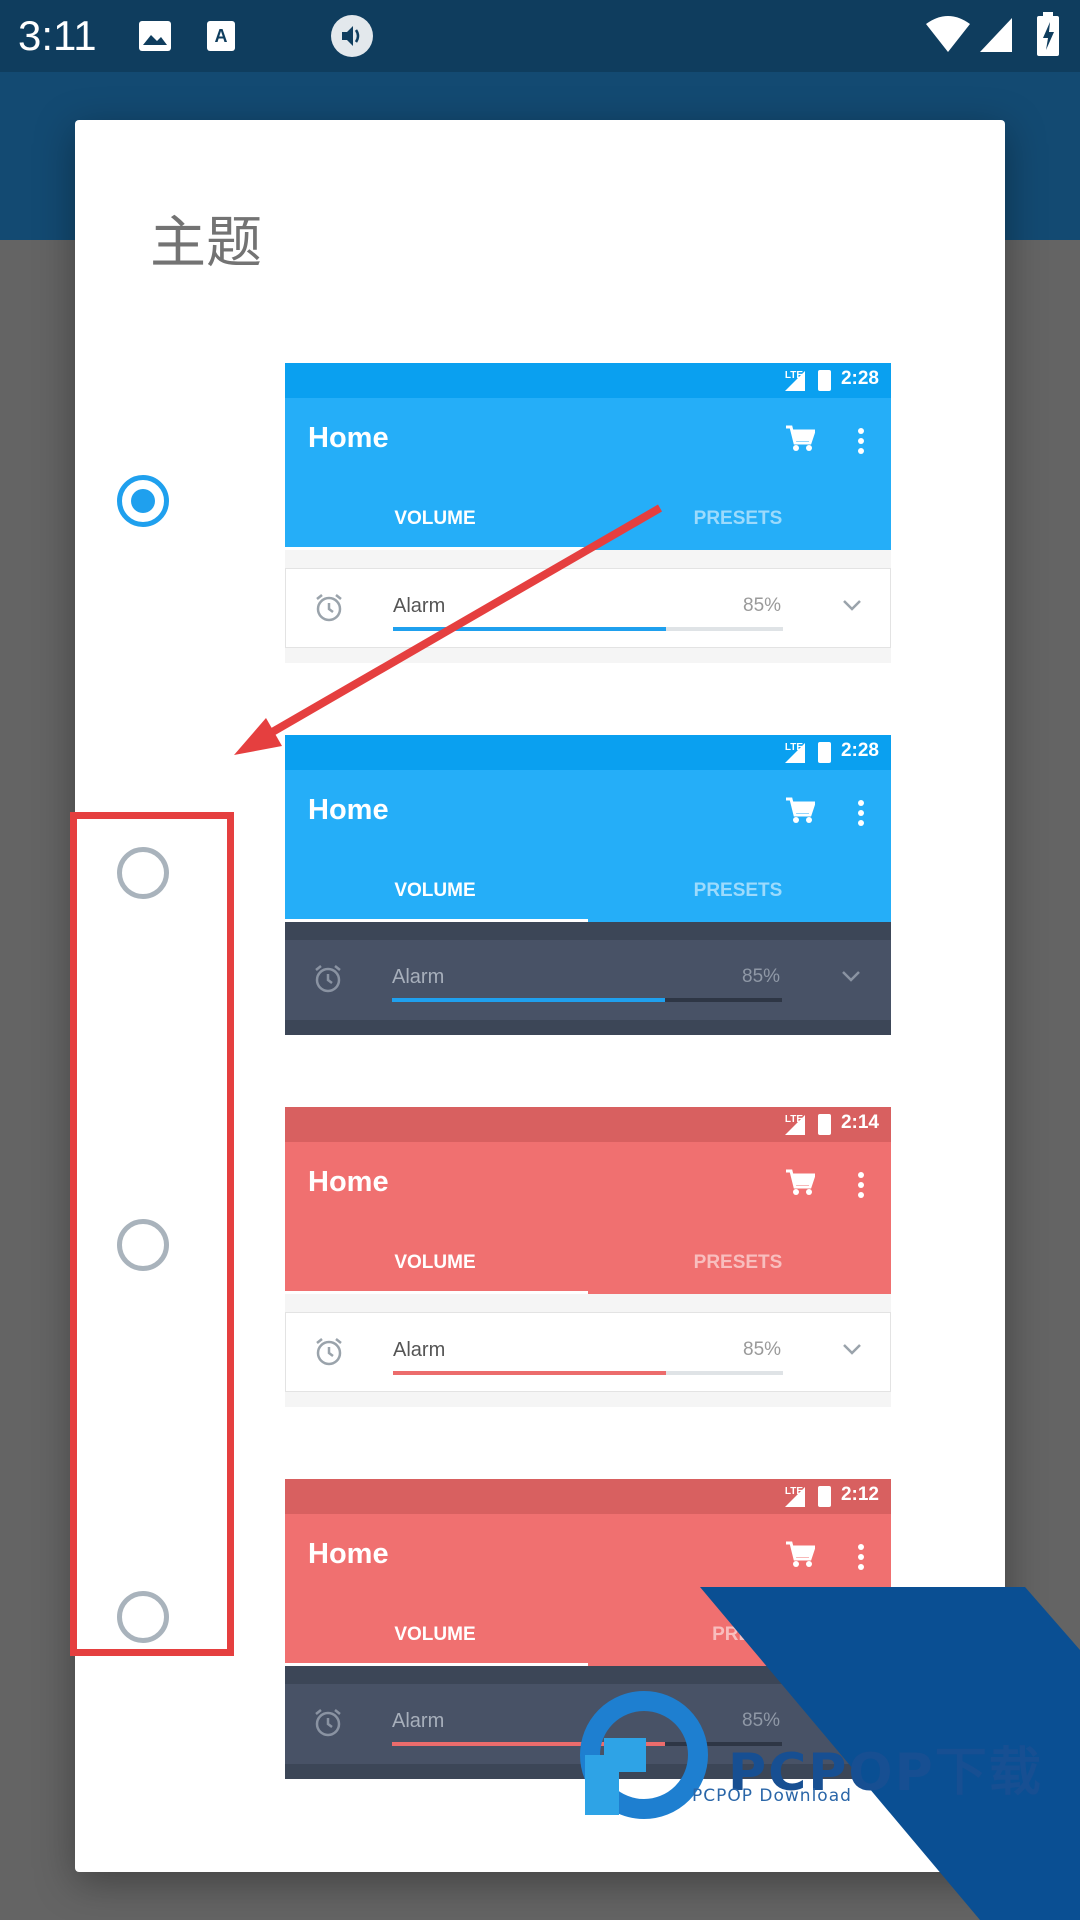 The image size is (1080, 1920). I want to click on theme-preview-red-light: LTE 2:14 Home VOLUME PRESETS Alarm 85%, so click(588, 1257).